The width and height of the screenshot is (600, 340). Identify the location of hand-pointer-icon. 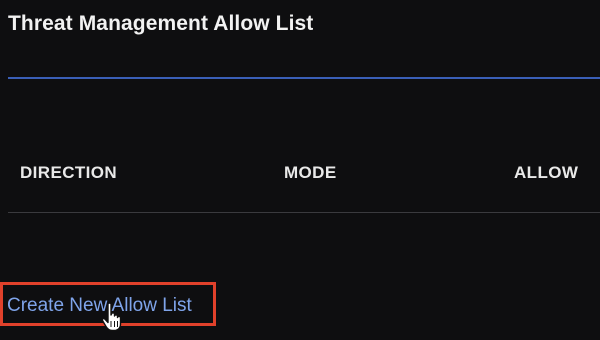
(111, 317).